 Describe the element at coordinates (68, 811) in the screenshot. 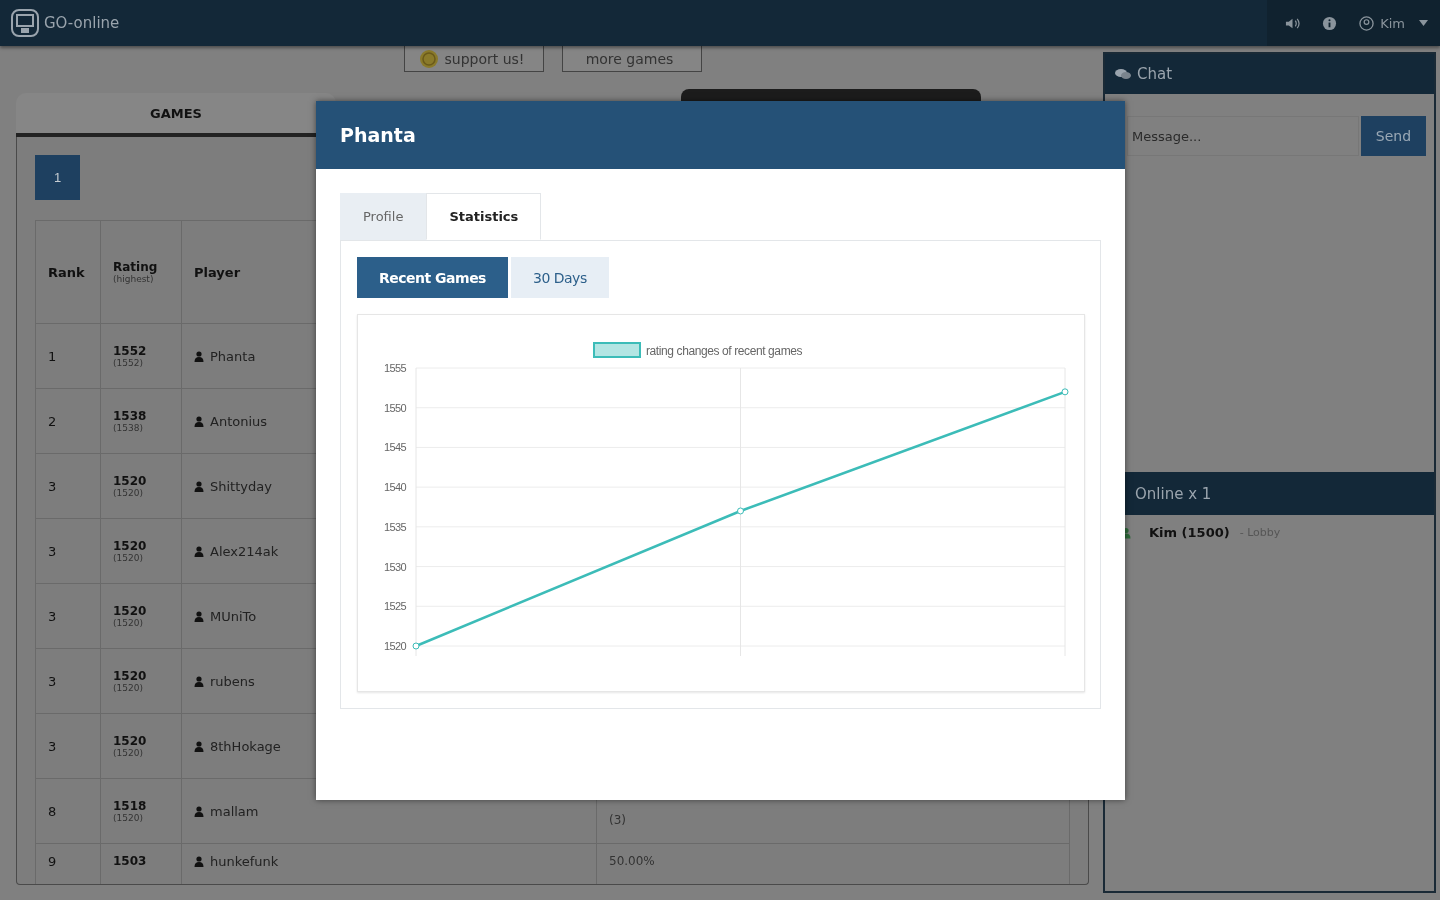

I see `rank-cell: 8` at that location.